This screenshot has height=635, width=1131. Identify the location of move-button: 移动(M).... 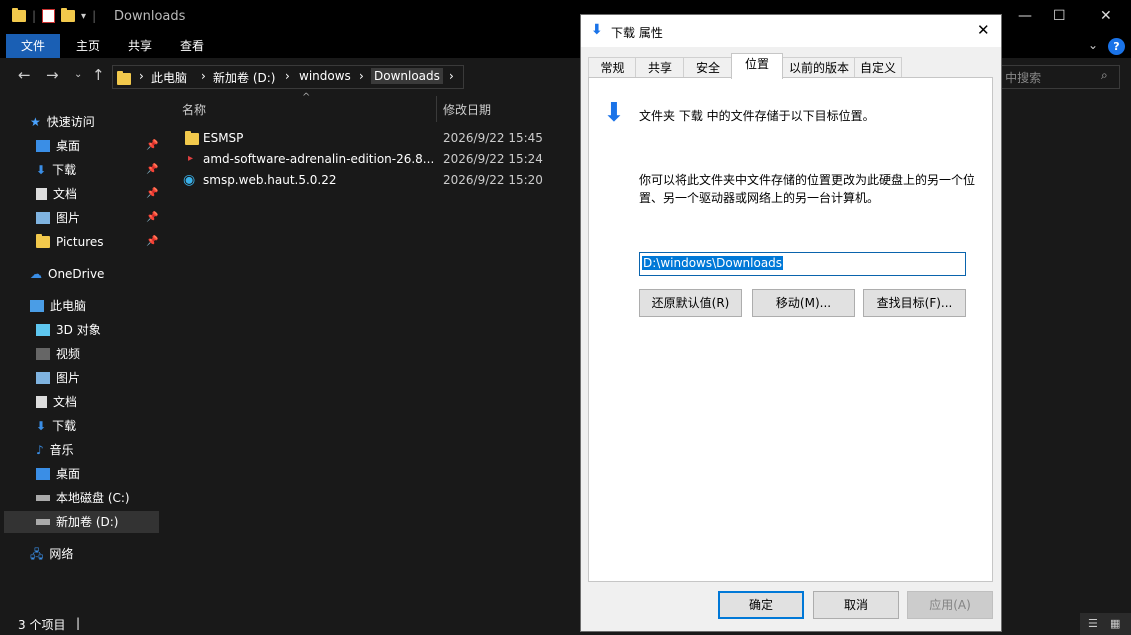
(803, 303).